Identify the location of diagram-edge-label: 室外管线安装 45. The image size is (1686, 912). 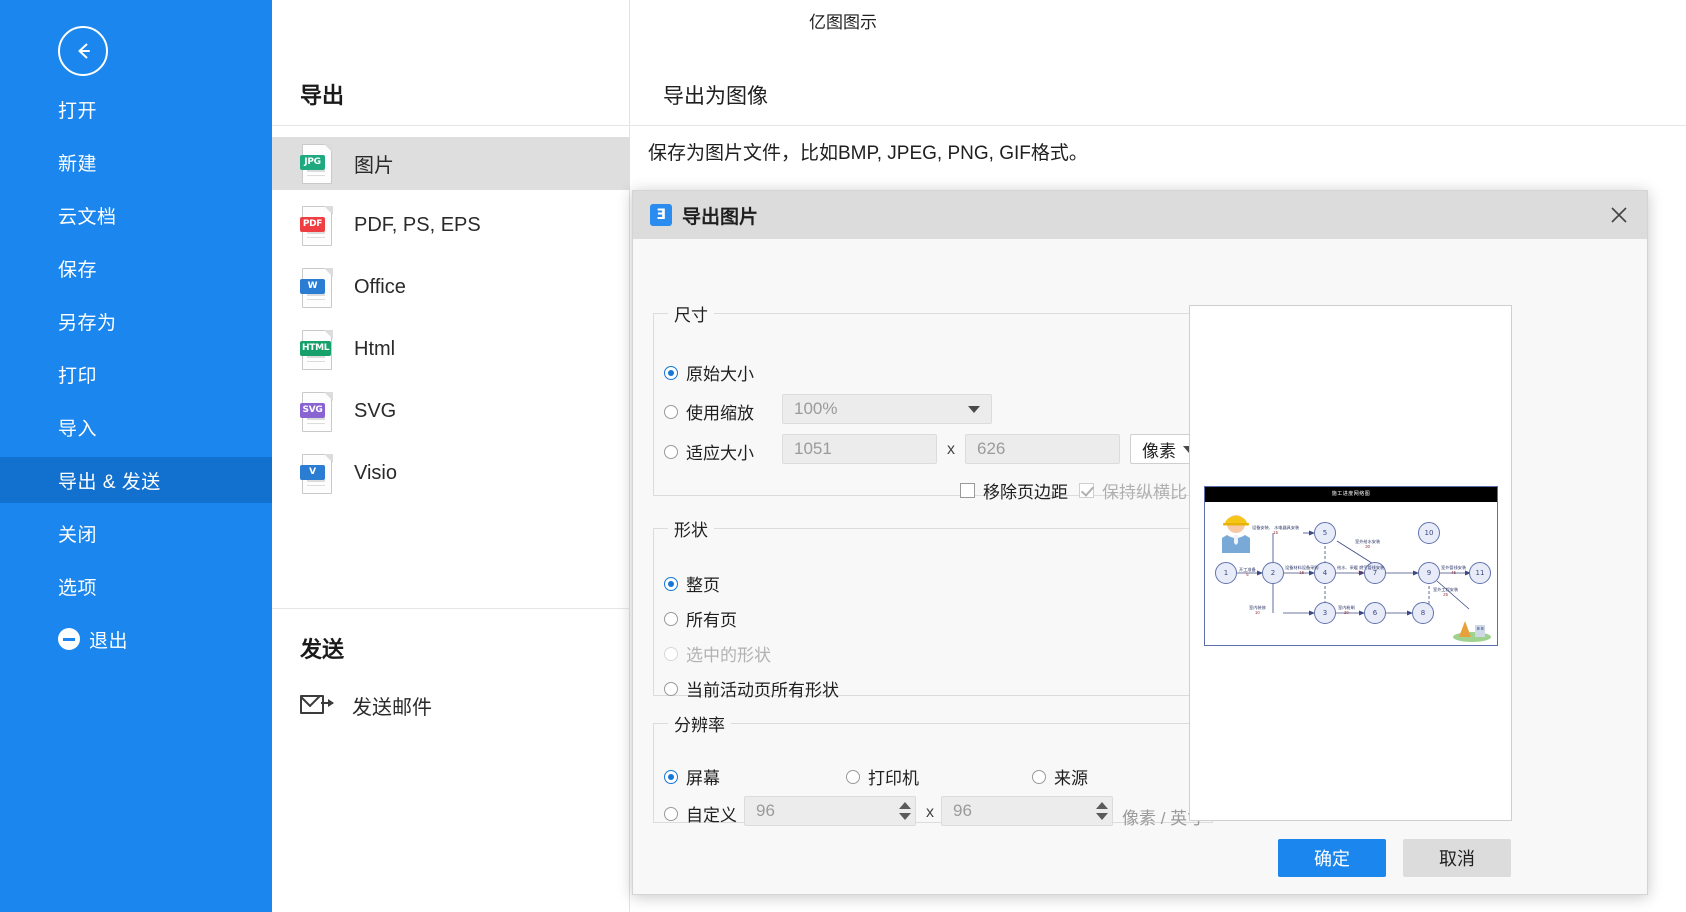
(1454, 570).